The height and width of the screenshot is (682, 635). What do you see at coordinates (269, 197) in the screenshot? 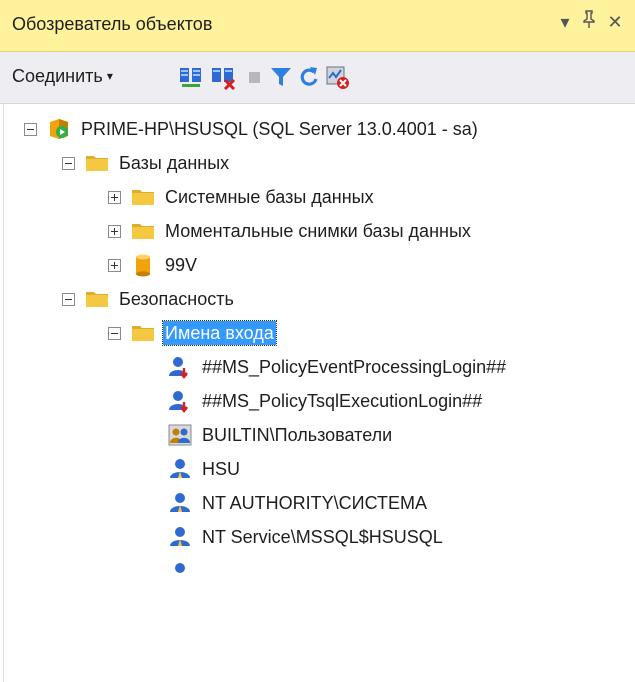
I see `tree-label-system-databases: Системные базы данных` at bounding box center [269, 197].